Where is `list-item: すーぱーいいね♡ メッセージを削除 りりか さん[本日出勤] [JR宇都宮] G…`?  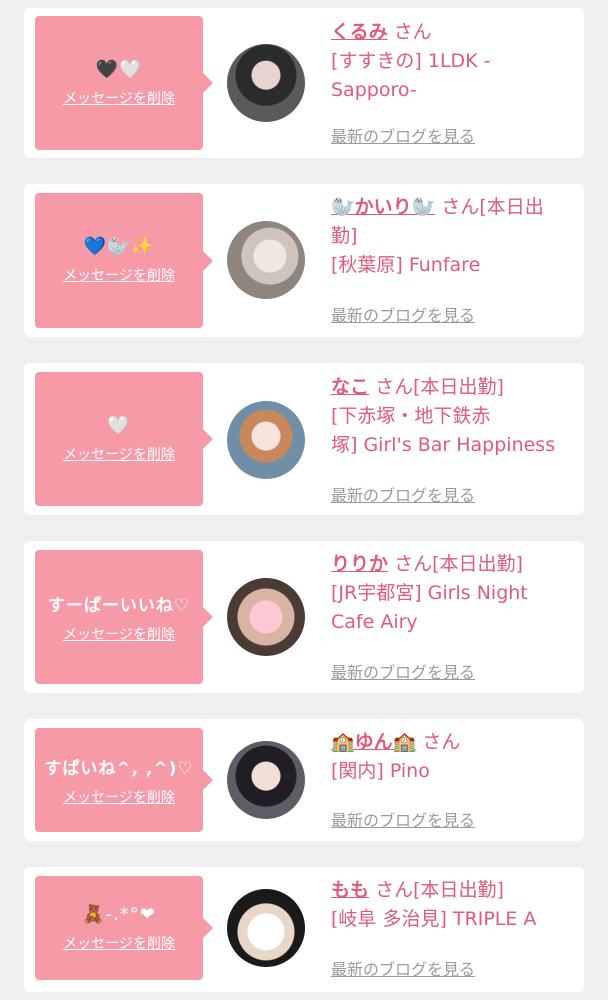
list-item: すーぱーいいね♡ メッセージを削除 りりか さん[本日出勤] [JR宇都宮] G… is located at coordinates (304, 617).